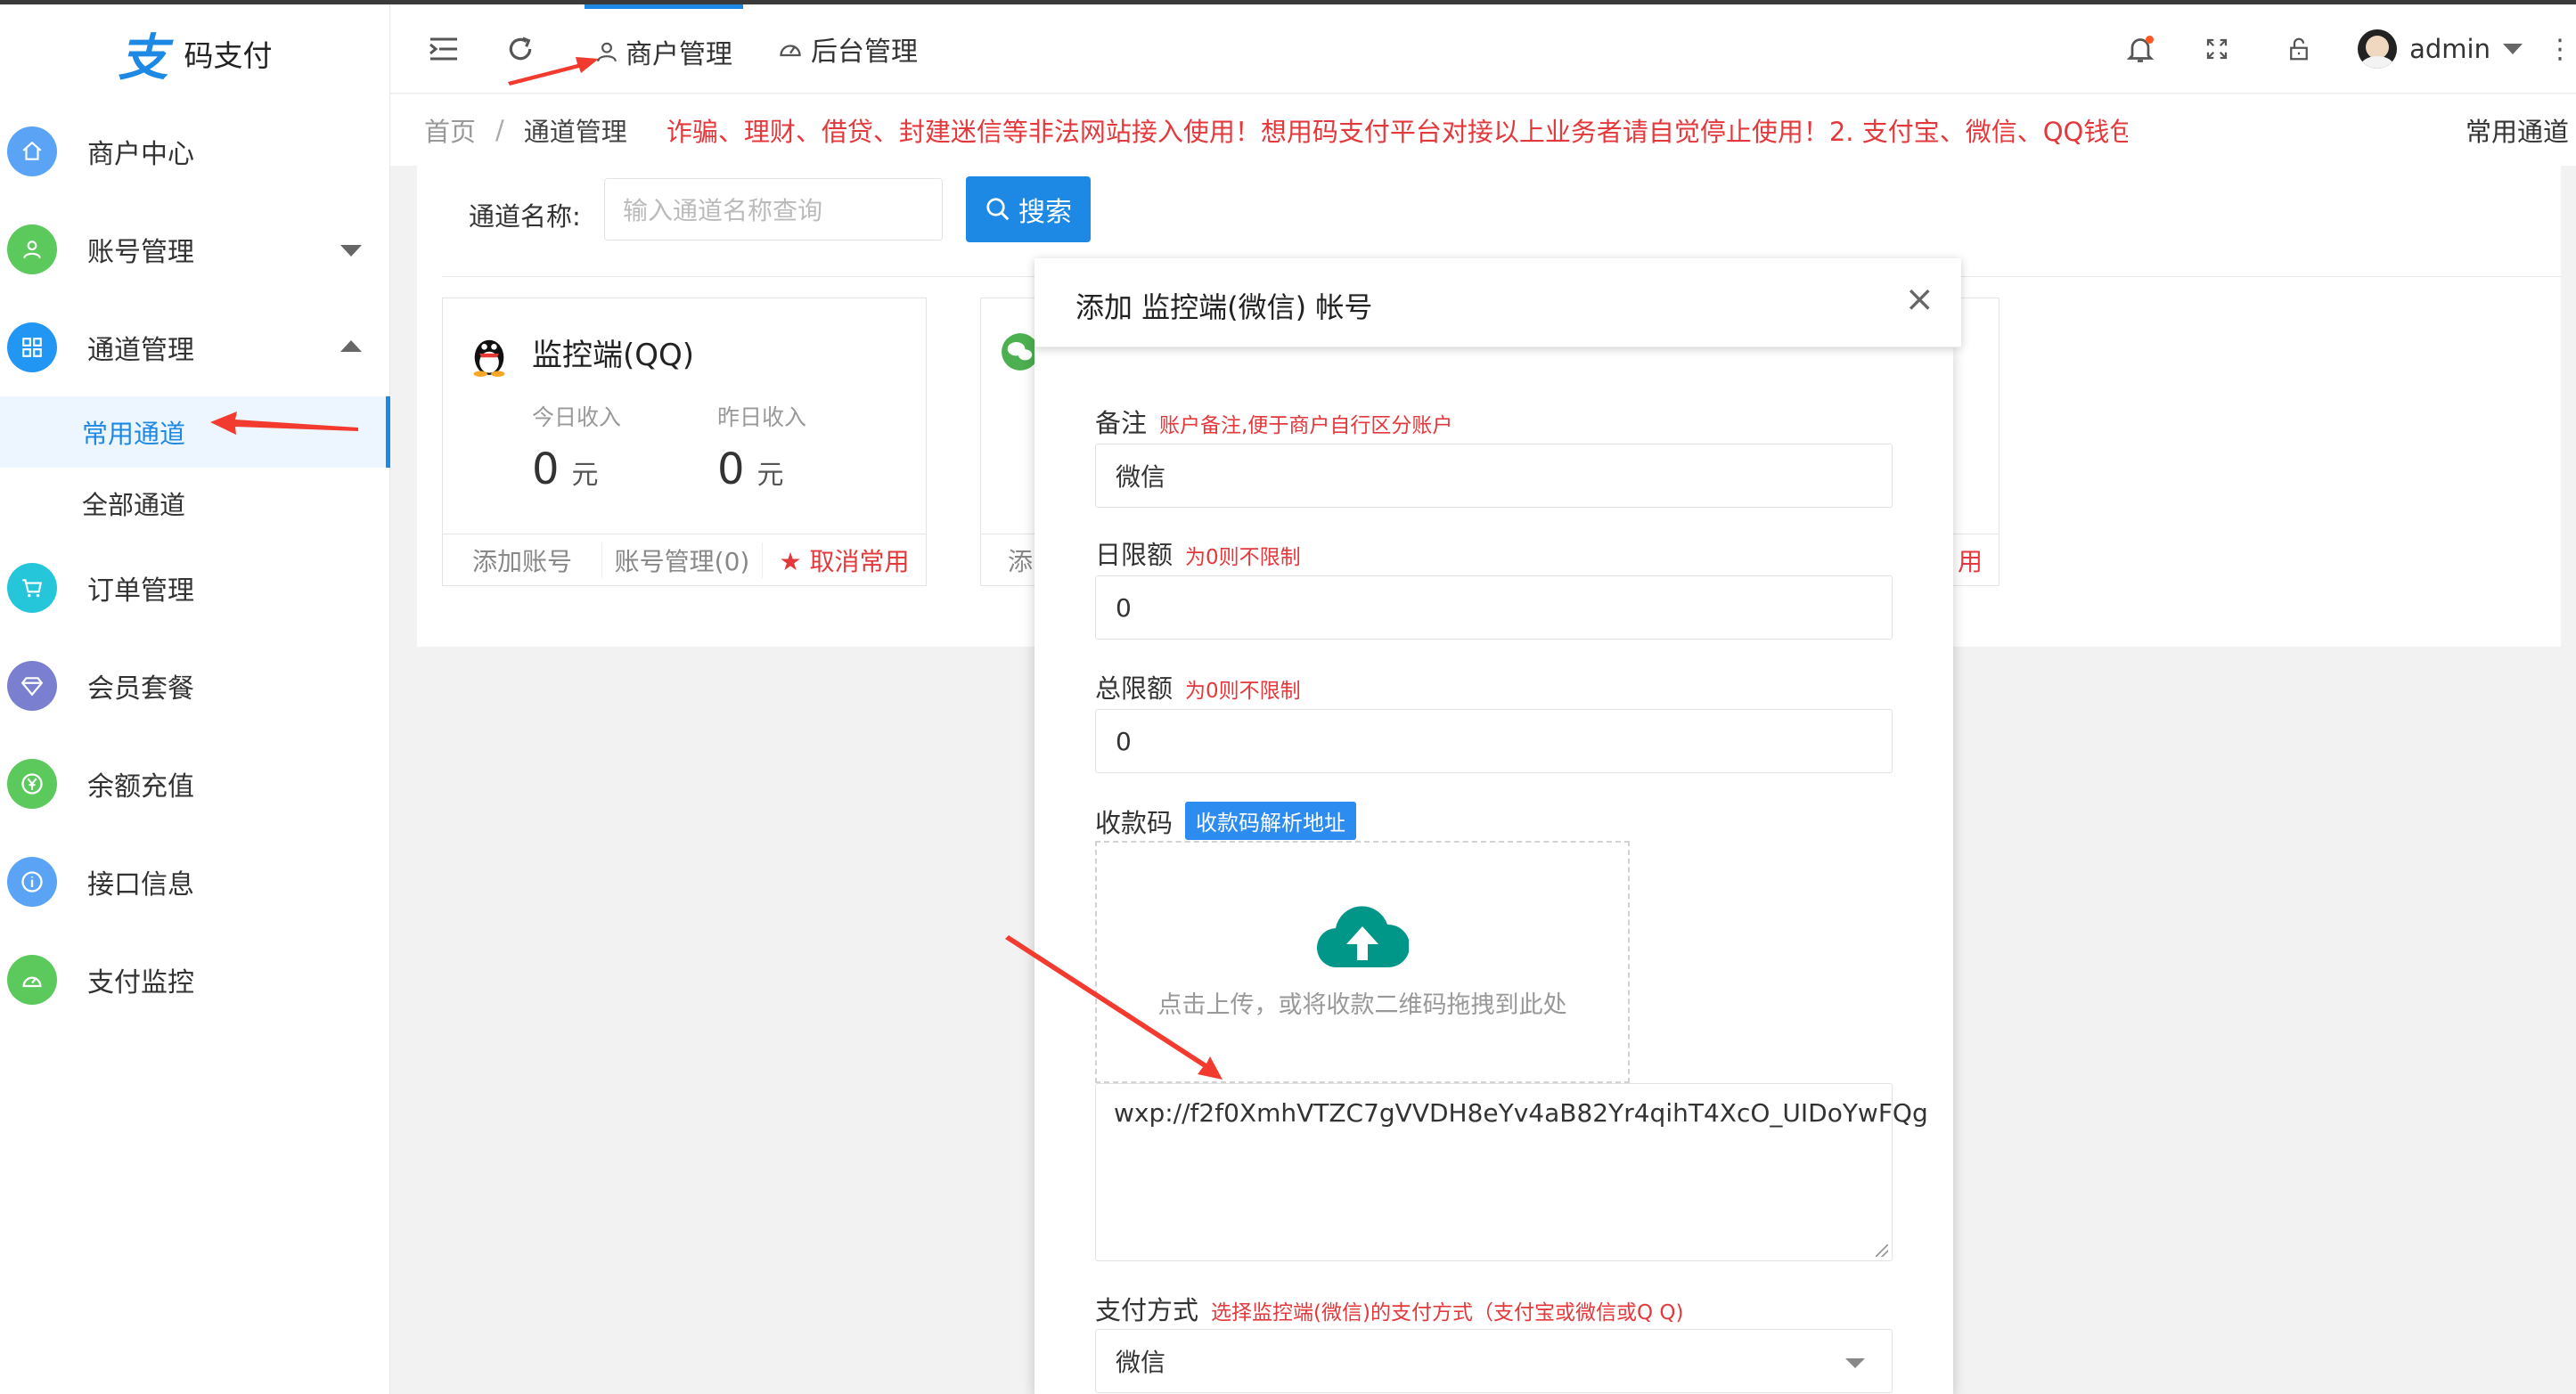 This screenshot has width=2576, height=1394. What do you see at coordinates (2560, 49) in the screenshot?
I see `more-vertical-icon: ⋮` at bounding box center [2560, 49].